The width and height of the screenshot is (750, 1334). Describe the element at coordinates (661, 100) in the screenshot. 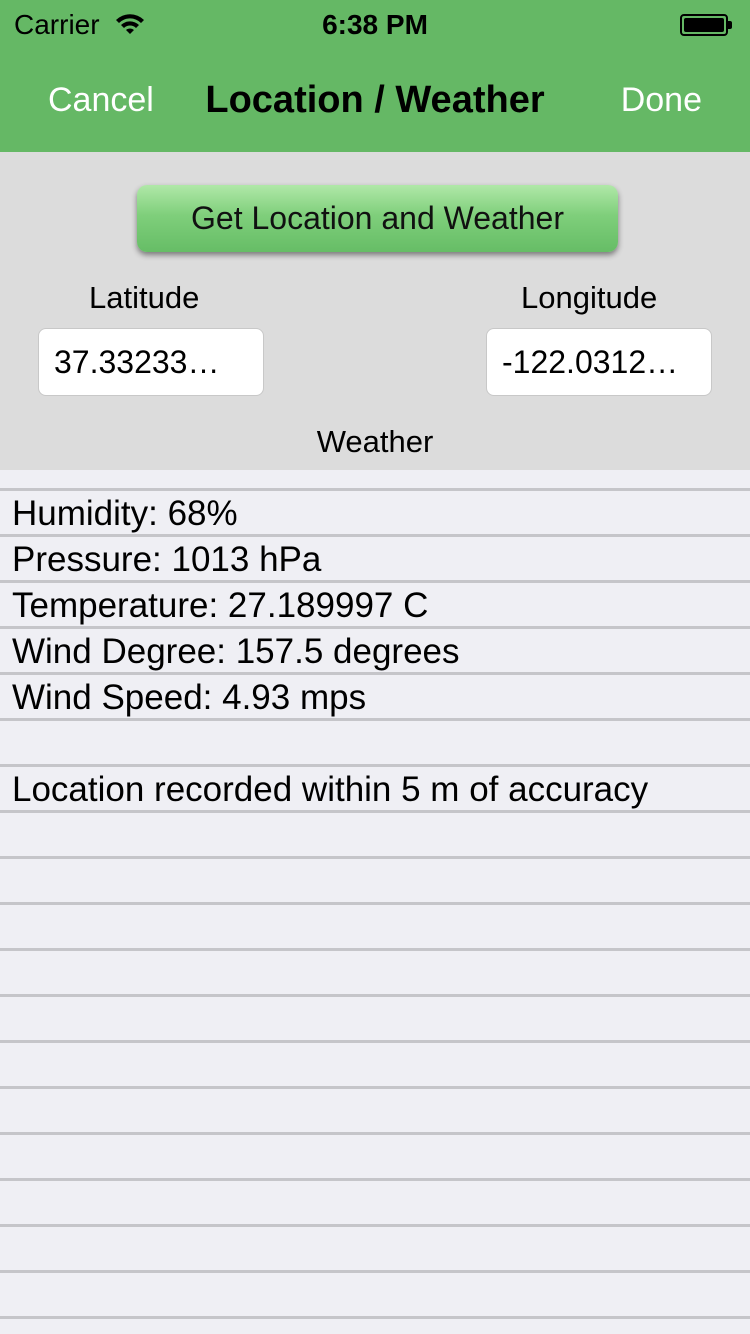

I see `done-button: Done` at that location.